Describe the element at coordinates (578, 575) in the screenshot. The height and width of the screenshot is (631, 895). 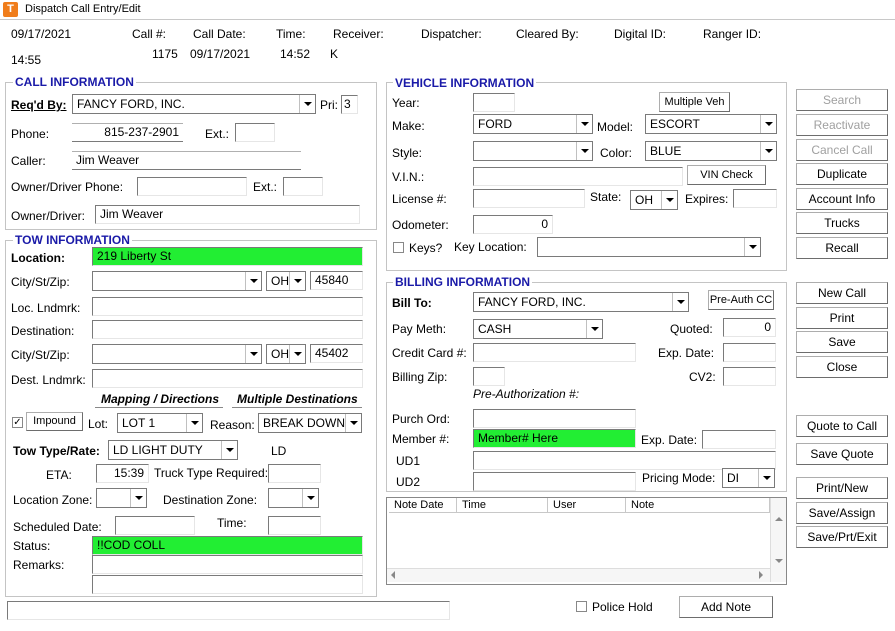
I see `horizontal-scrollbar` at that location.